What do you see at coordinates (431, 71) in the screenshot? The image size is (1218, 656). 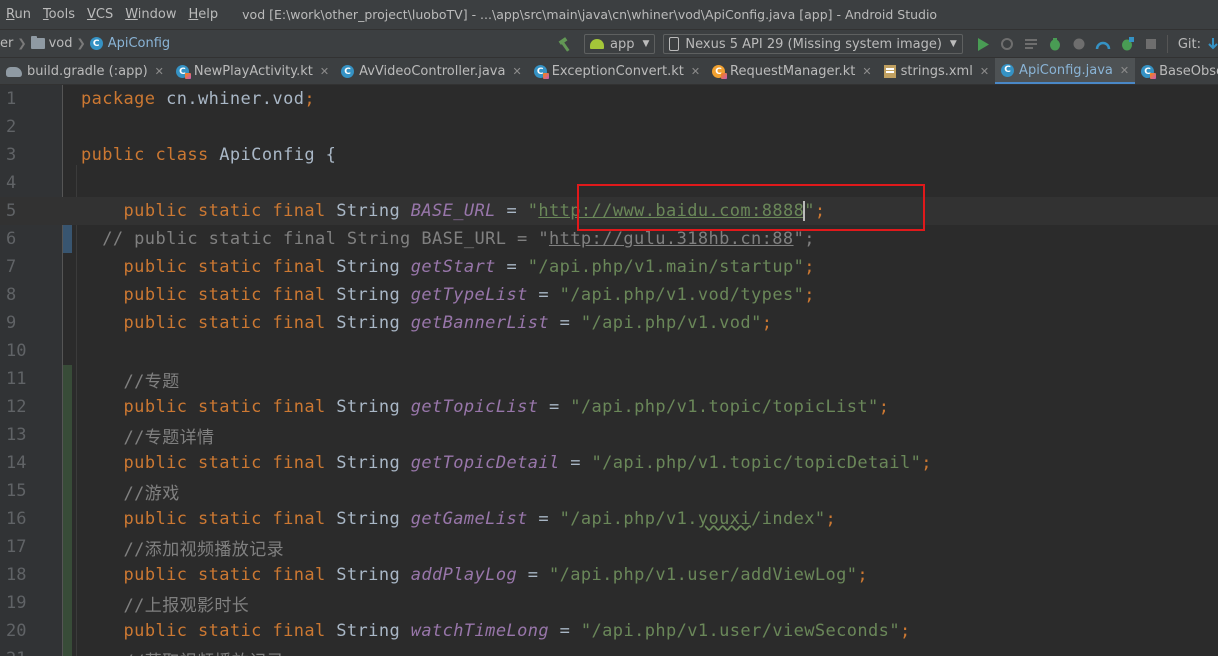 I see `tab-avvideocontroller-java: C AvVideoController.java ✕` at bounding box center [431, 71].